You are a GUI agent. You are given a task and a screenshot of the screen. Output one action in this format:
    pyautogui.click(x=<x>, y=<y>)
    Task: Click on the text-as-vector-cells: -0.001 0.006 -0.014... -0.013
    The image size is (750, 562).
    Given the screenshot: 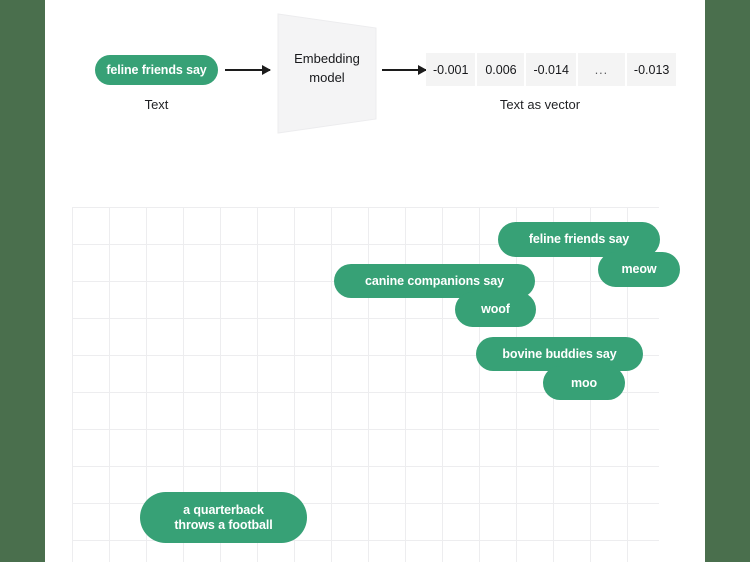 What is the action you would take?
    pyautogui.click(x=551, y=69)
    